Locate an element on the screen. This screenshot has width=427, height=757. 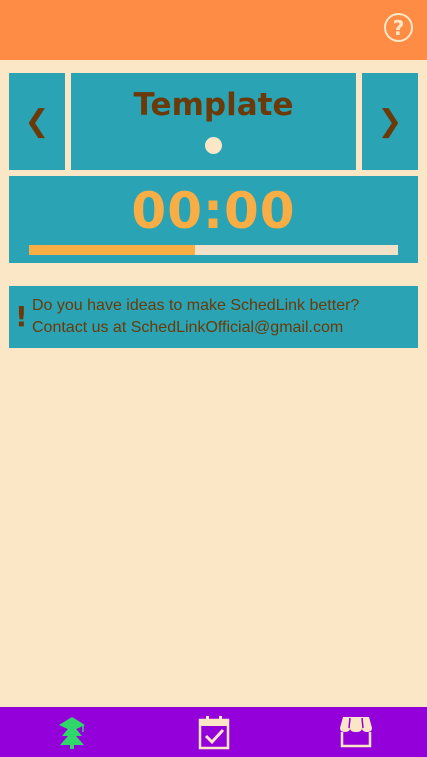
previous-template-button: ❮ is located at coordinates (37, 121).